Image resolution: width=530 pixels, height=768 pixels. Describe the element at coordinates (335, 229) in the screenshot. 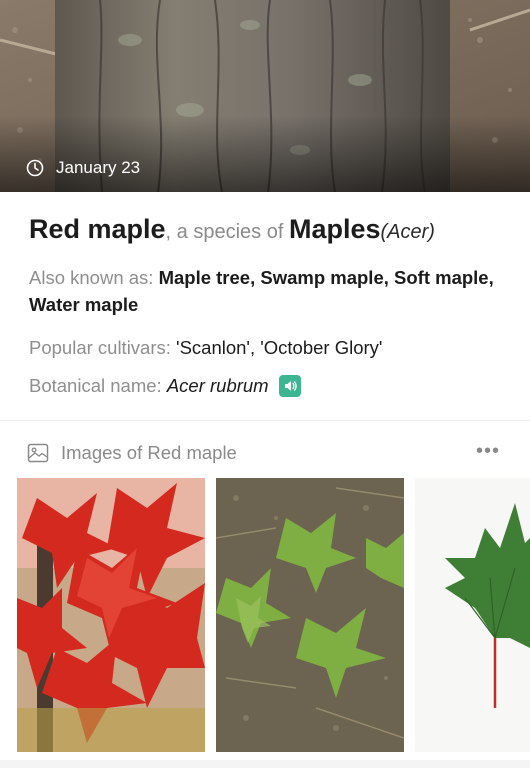

I see `genus-name: Maples` at that location.